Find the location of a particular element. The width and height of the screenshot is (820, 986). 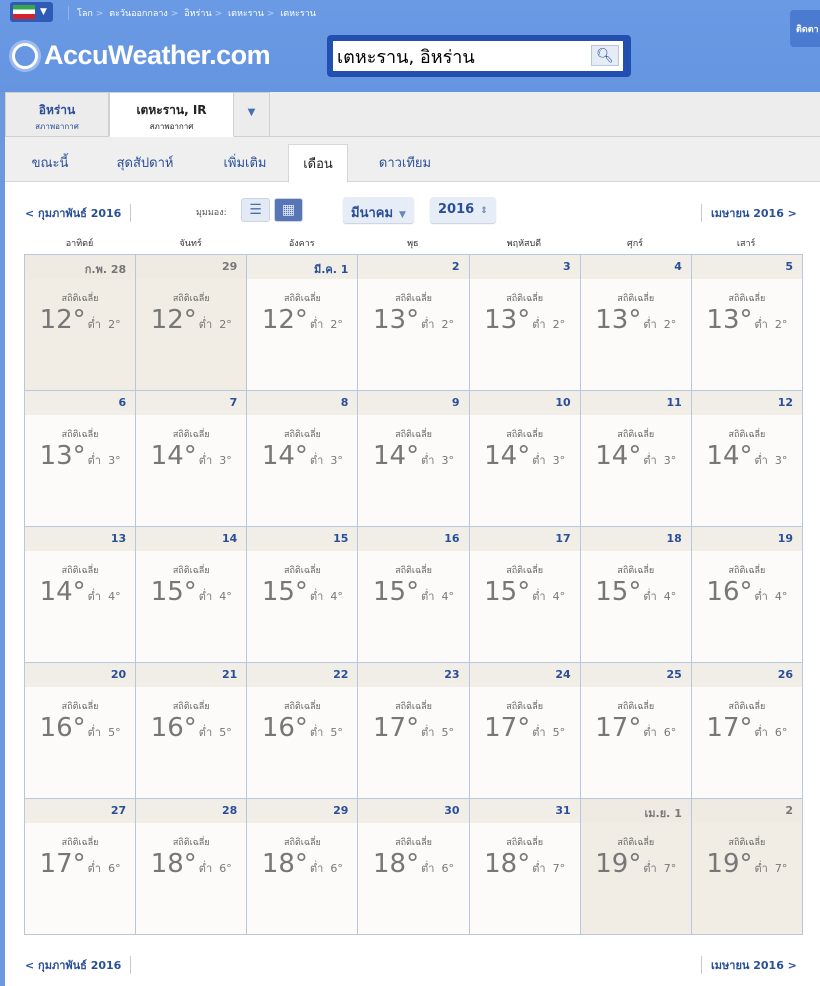

day-number: 4 is located at coordinates (635, 267).